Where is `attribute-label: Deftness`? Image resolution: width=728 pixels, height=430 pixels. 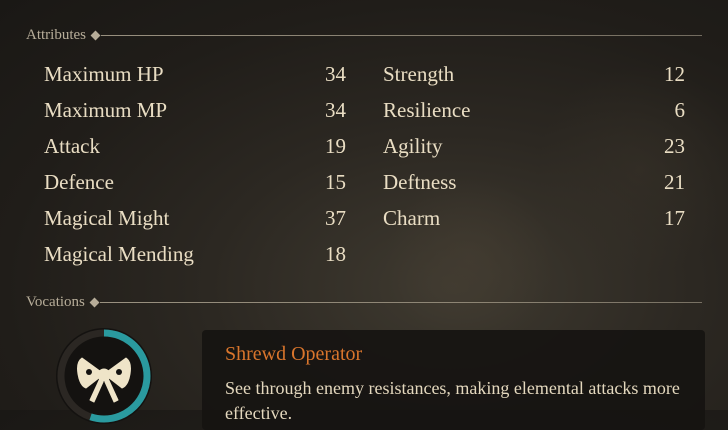
attribute-label: Deftness is located at coordinates (420, 181).